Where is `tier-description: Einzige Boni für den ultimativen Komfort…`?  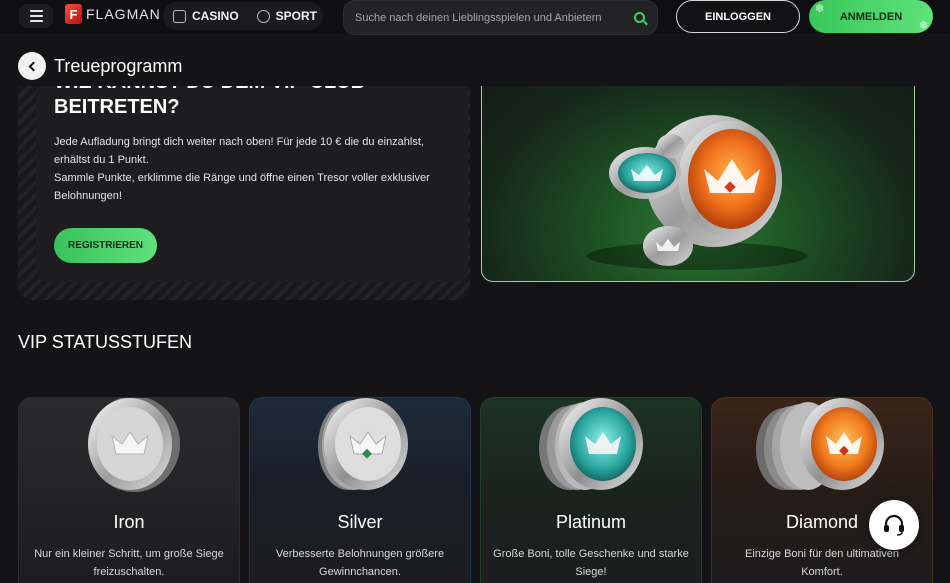
tier-description: Einzige Boni für den ultimativen Komfort… is located at coordinates (822, 563).